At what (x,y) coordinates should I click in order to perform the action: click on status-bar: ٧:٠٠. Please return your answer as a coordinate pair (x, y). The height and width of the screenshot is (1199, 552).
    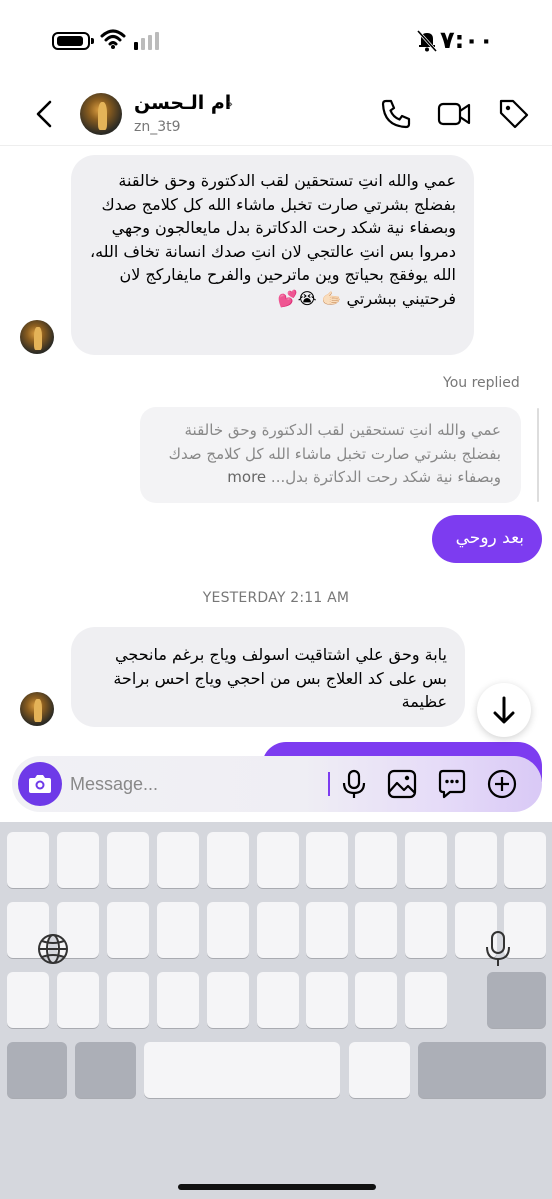
    Looking at the image, I should click on (276, 40).